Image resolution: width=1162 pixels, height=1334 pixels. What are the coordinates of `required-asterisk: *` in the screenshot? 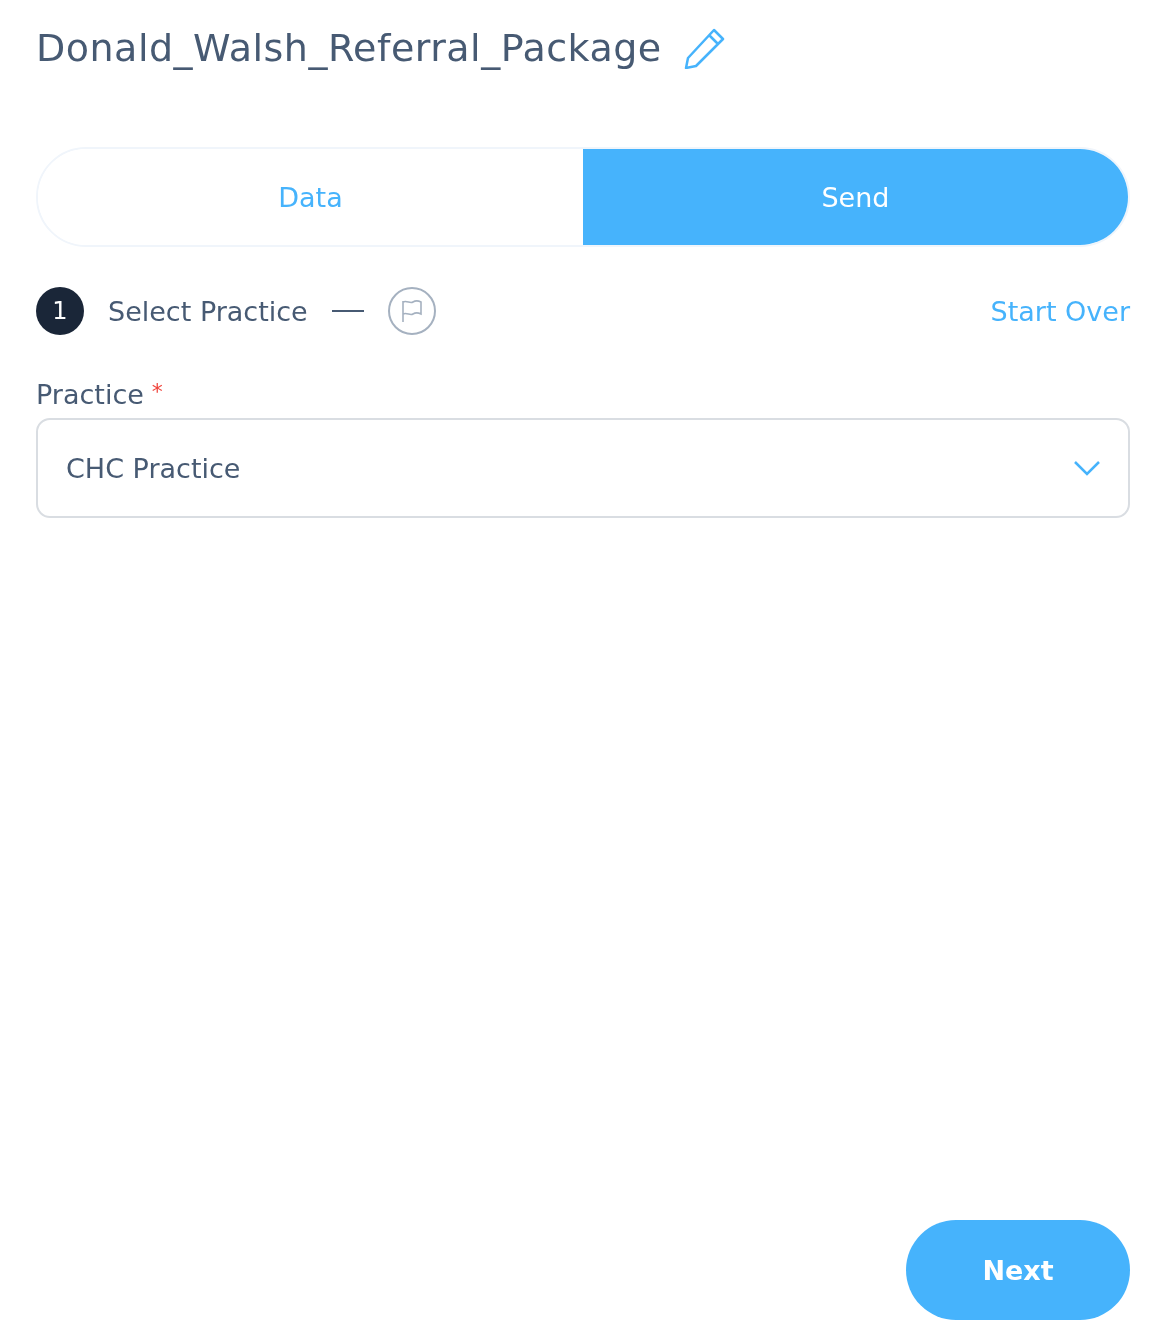 It's located at (157, 392).